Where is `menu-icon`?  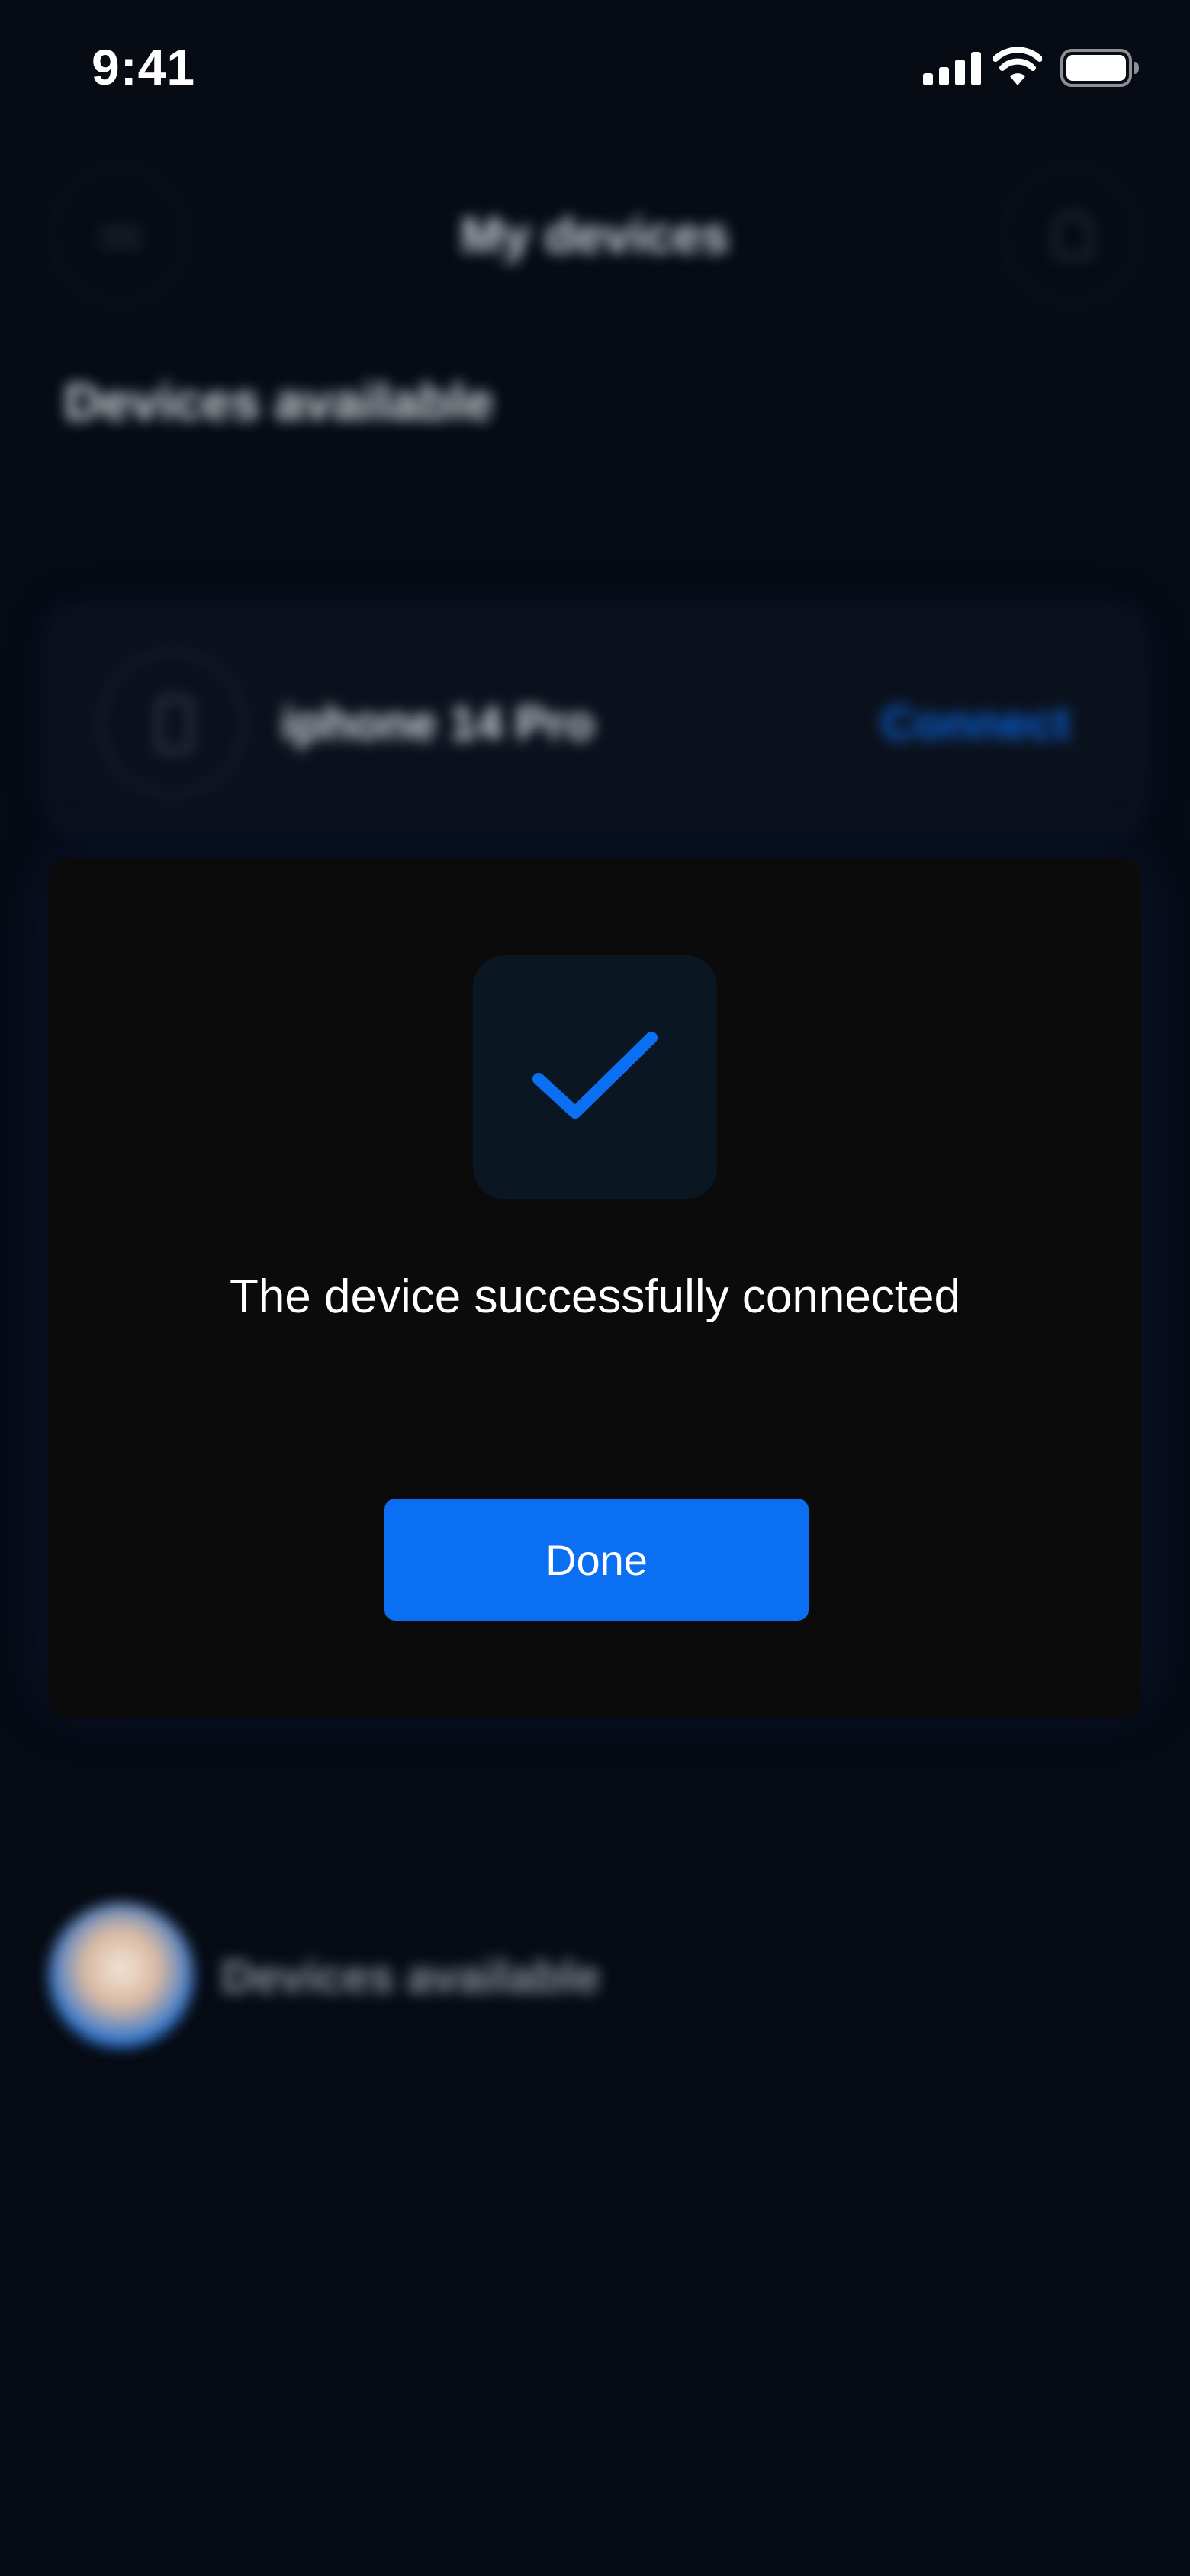
menu-icon is located at coordinates (121, 237).